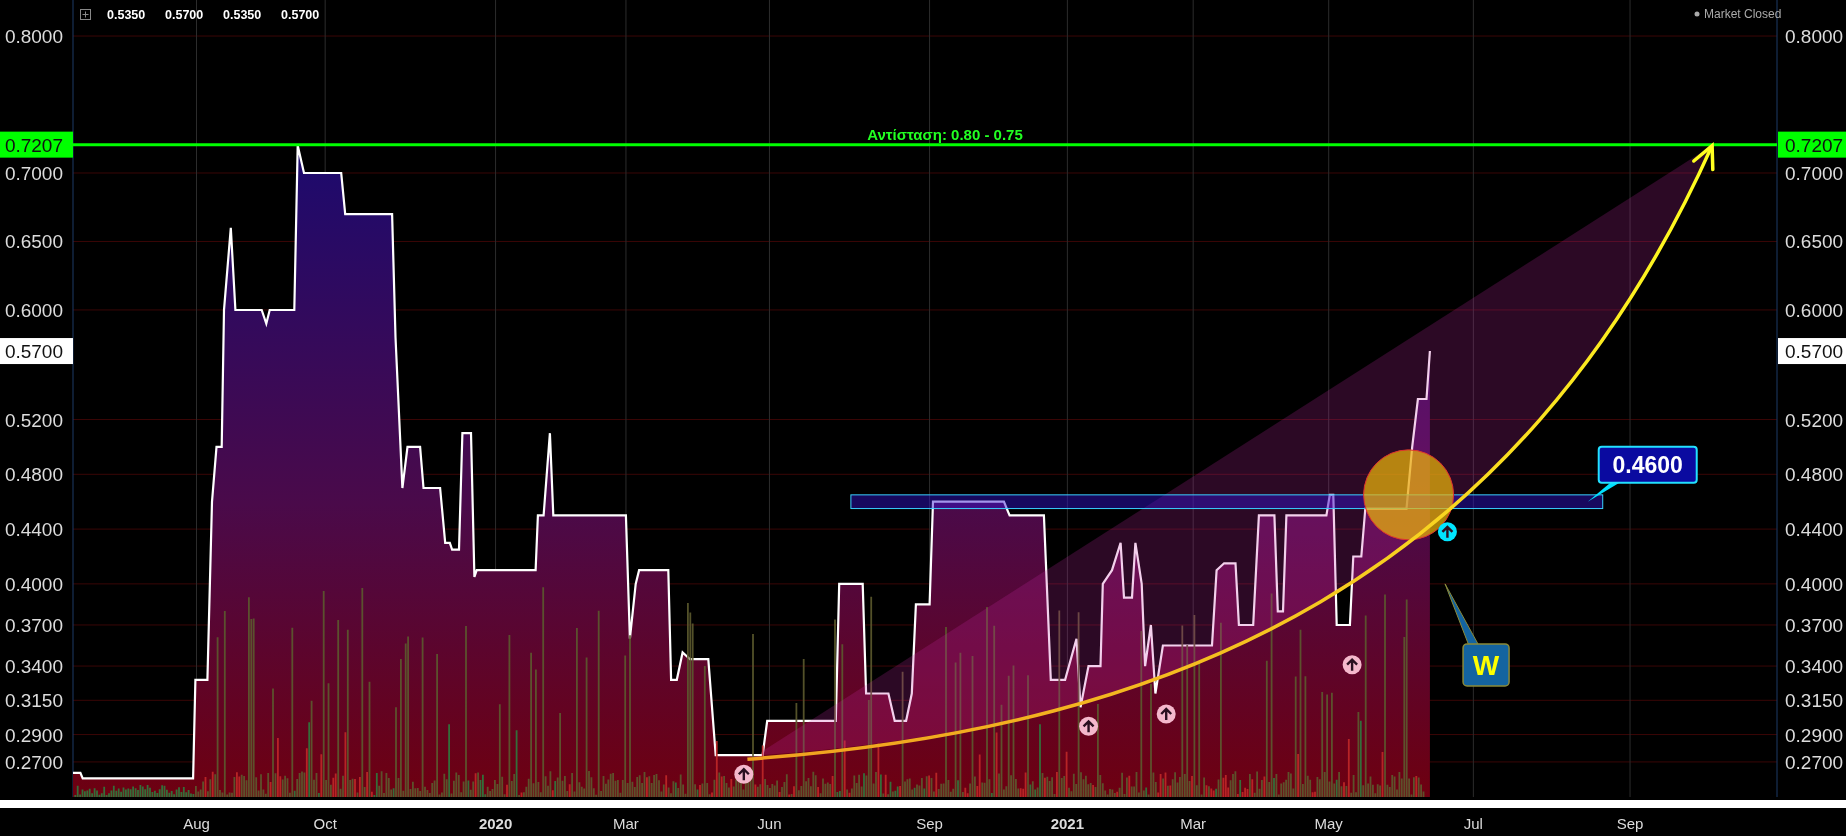 This screenshot has height=836, width=1846. I want to click on date-axis-label: Jun, so click(769, 823).